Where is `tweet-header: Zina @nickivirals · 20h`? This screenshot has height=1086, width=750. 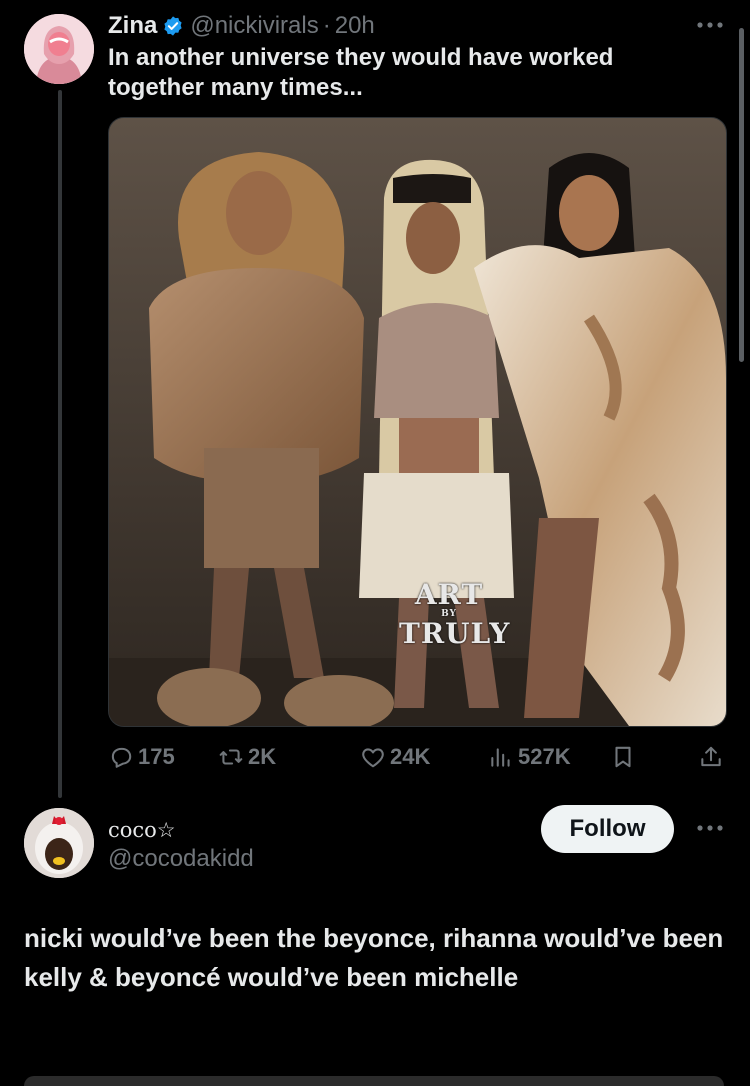 tweet-header: Zina @nickivirals · 20h is located at coordinates (241, 26).